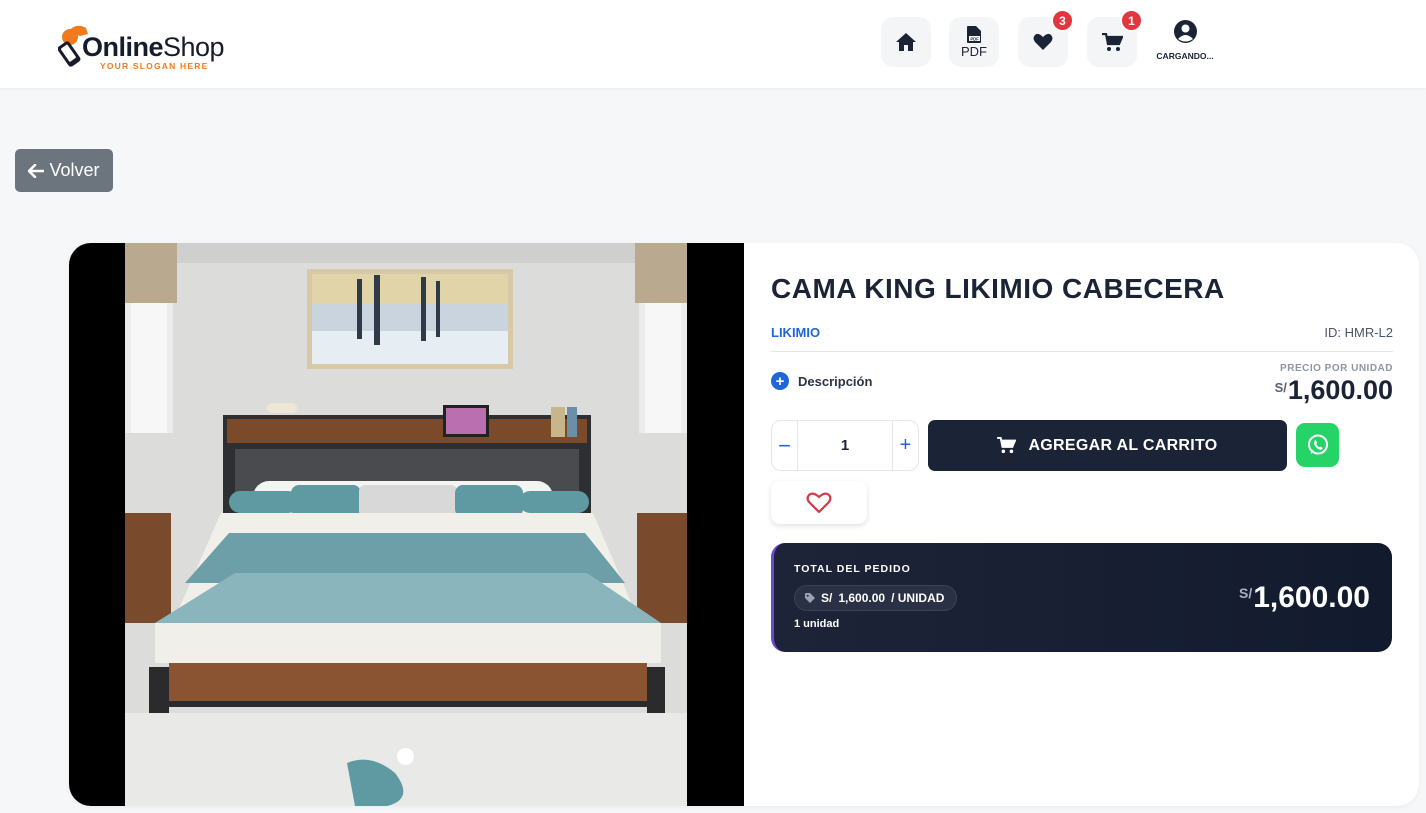  I want to click on logo: OnlineShop YOUR SLOGAN HERE, so click(146, 45).